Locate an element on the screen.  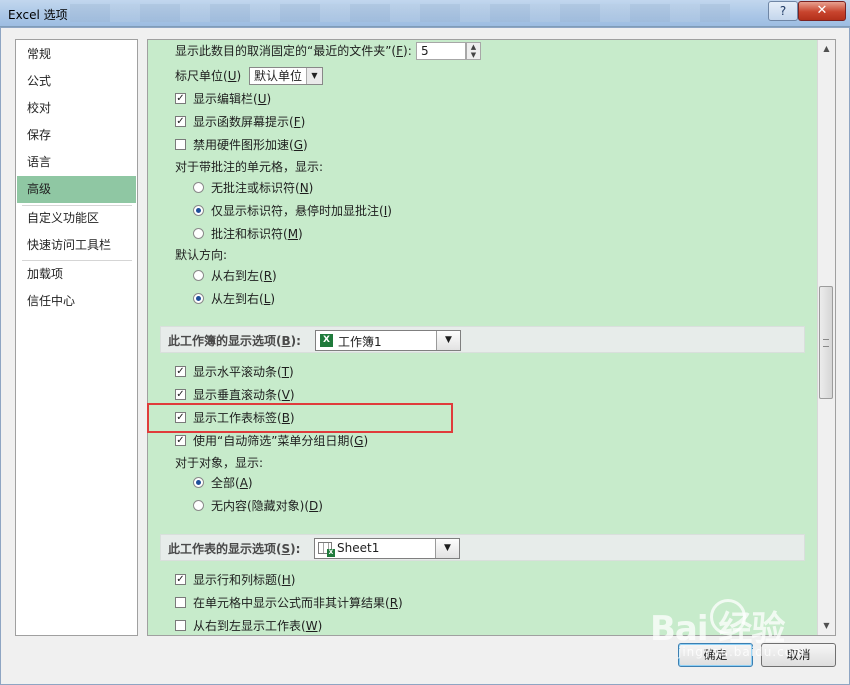
comments-heading: 对于带批注的单元格，显示: is located at coordinates (249, 167).